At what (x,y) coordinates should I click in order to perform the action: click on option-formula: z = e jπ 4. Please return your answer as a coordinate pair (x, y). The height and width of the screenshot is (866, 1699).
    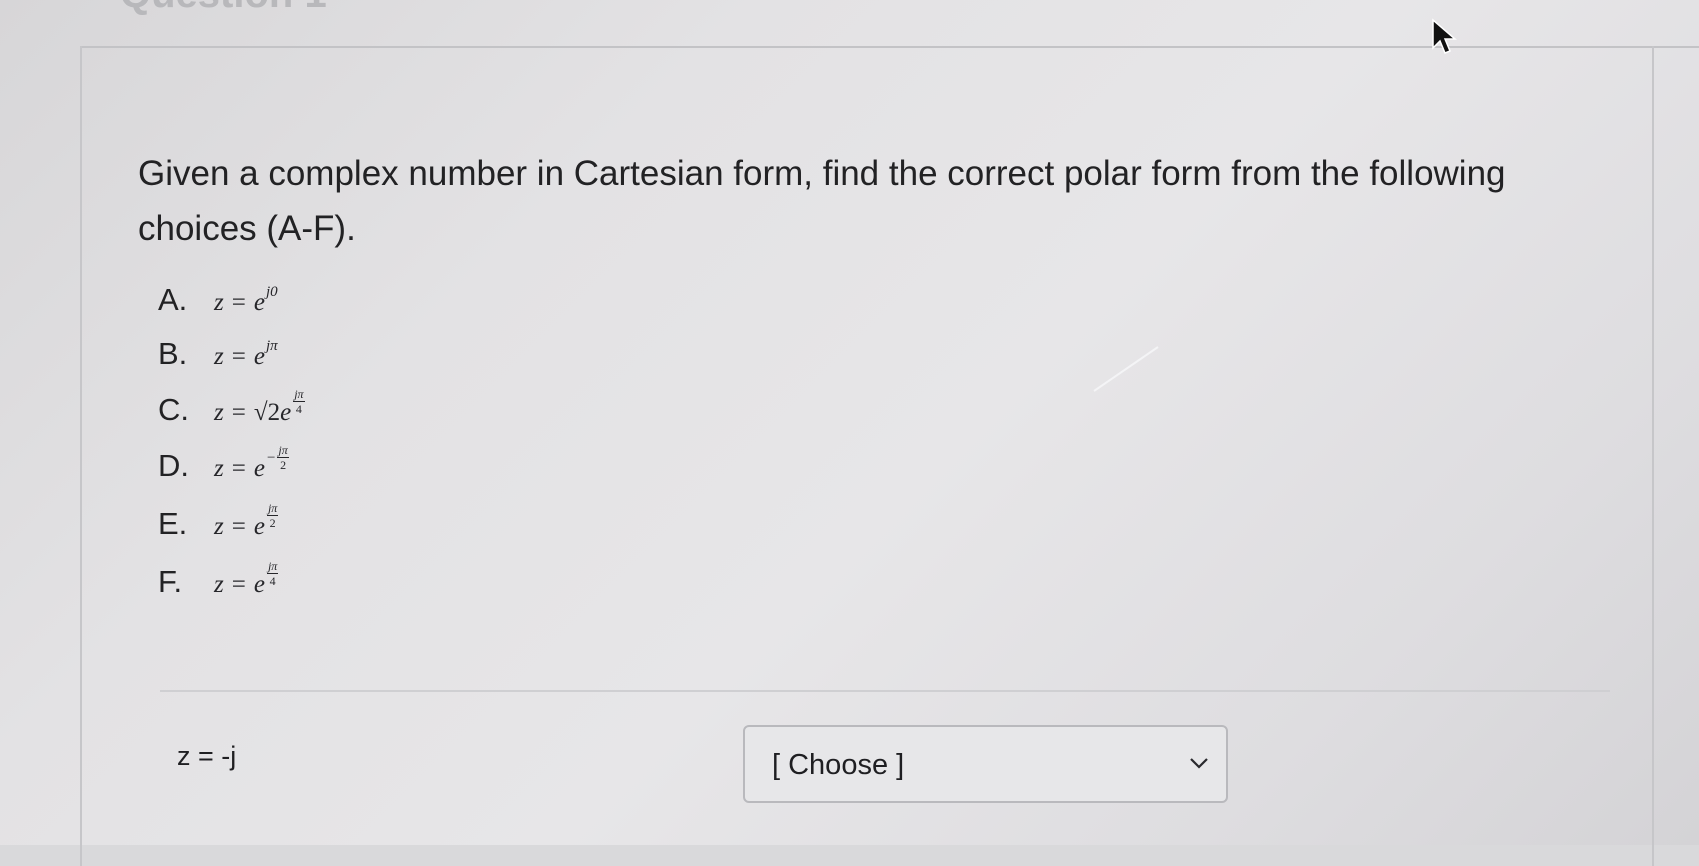
    Looking at the image, I should click on (246, 584).